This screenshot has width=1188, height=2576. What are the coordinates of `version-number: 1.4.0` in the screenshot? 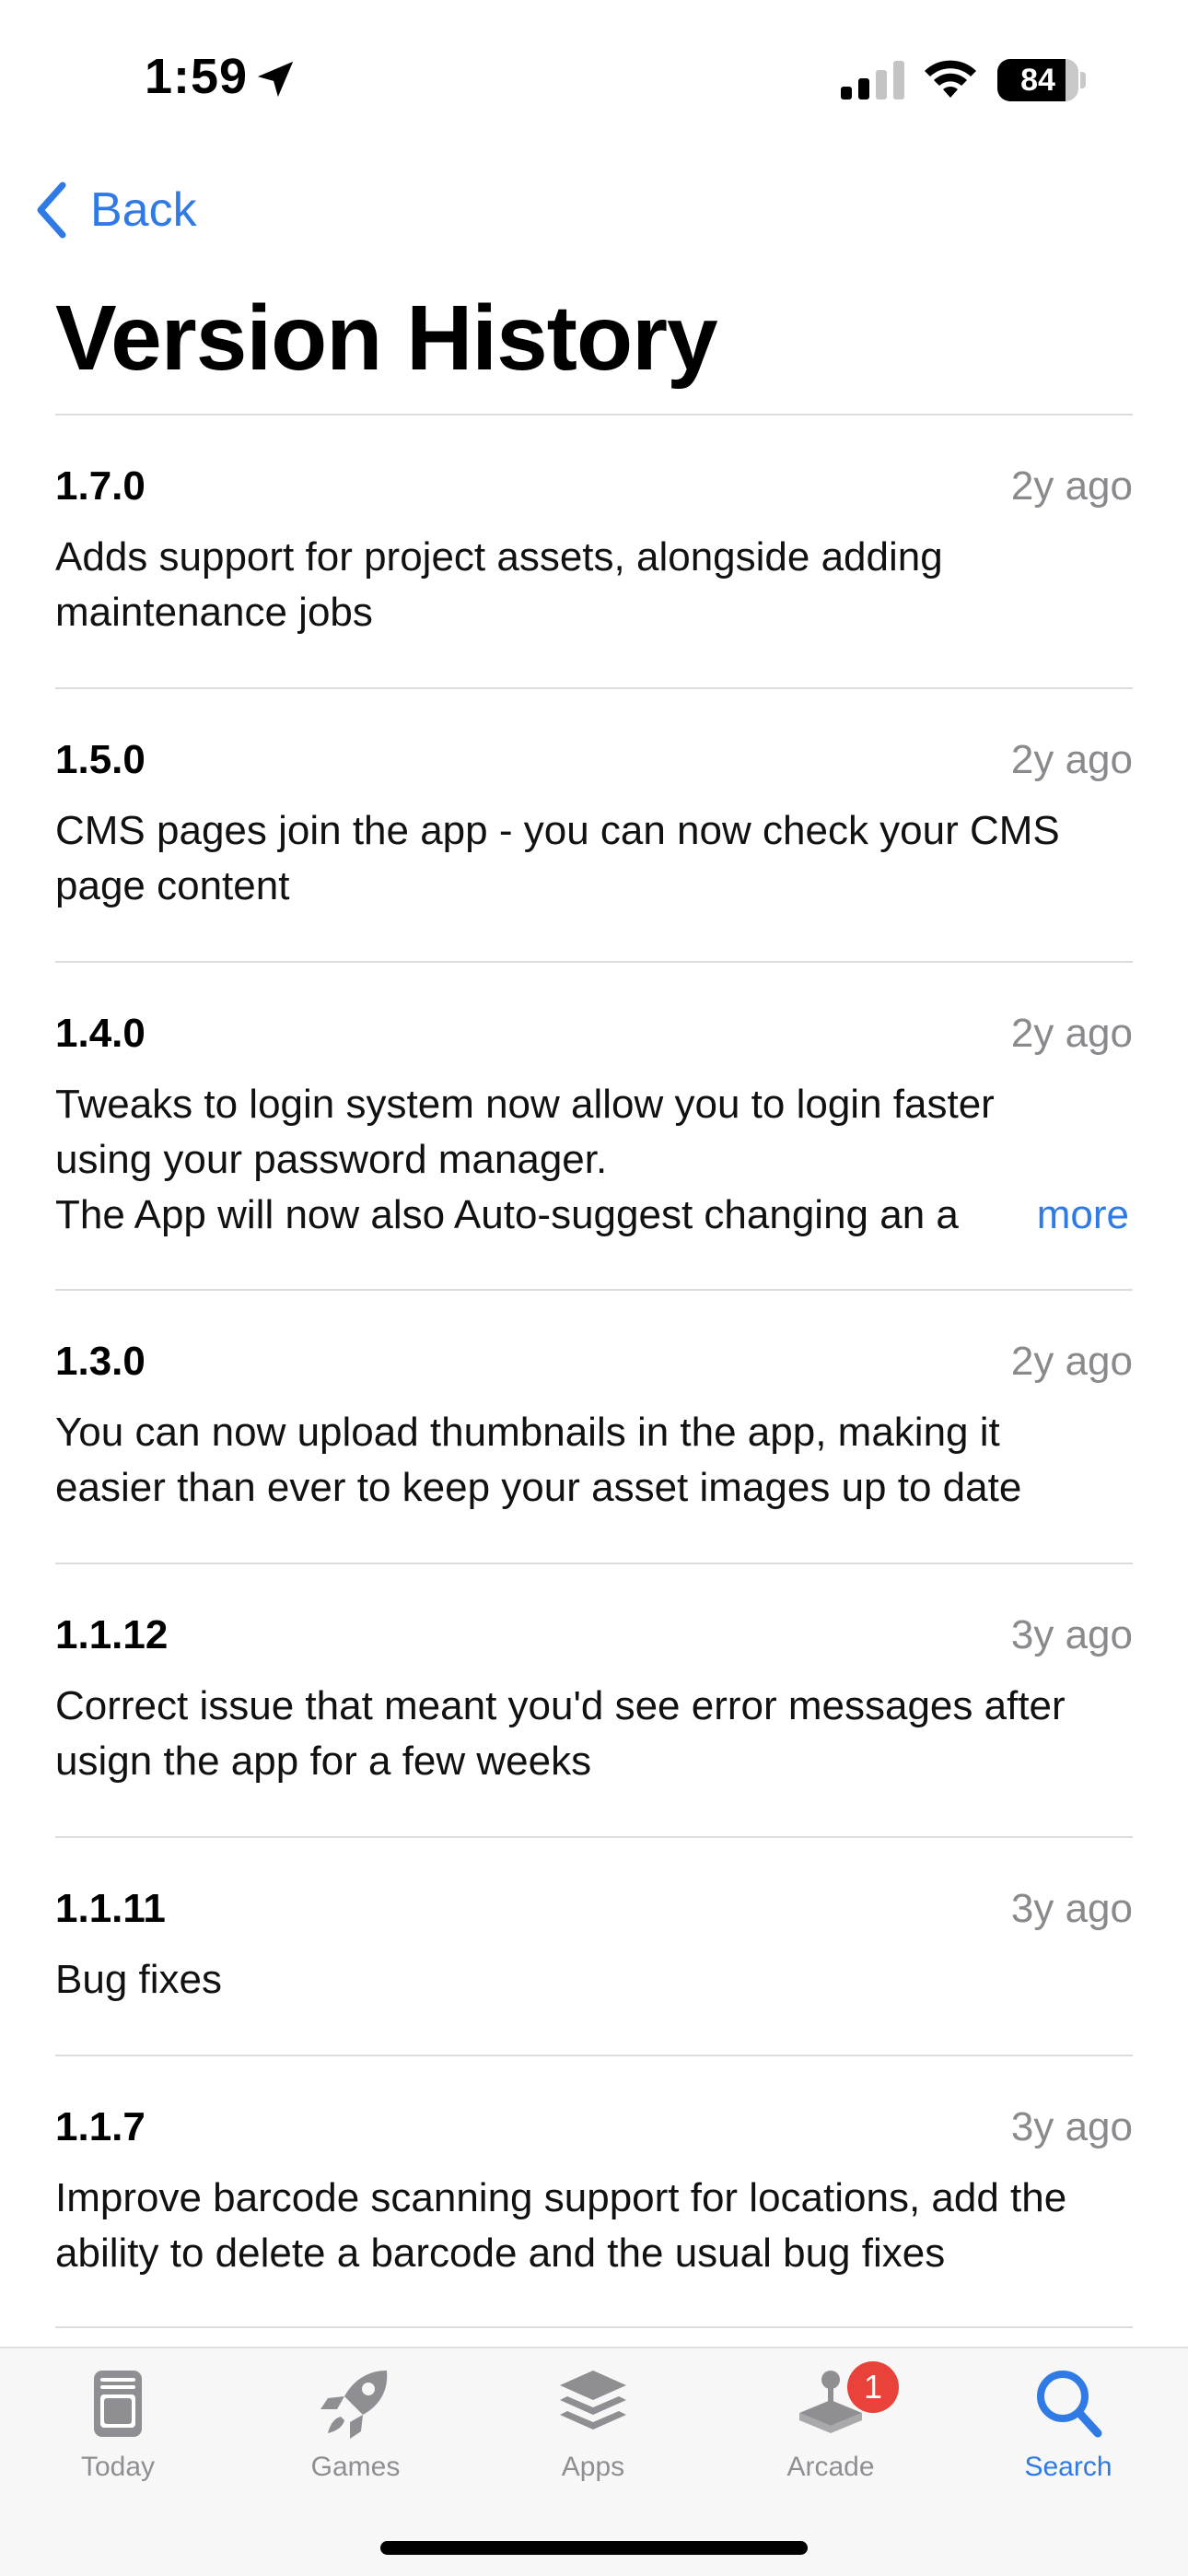 It's located at (100, 1033).